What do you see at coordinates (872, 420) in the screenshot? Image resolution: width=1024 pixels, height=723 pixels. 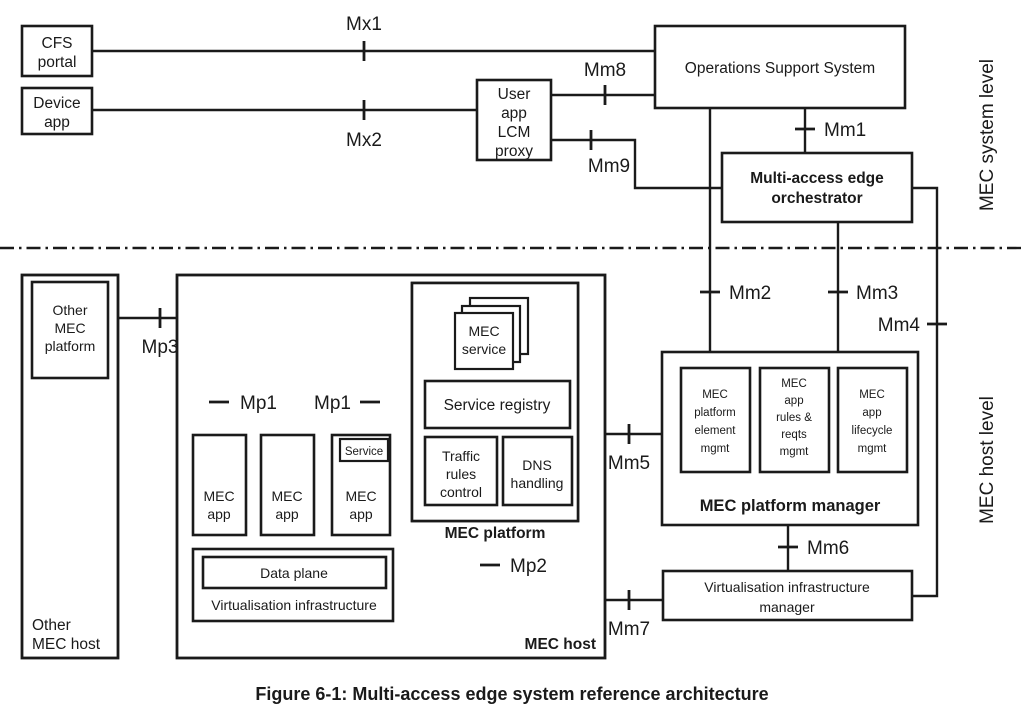 I see `mec-app-lifecycle-mgmt-box: MEC app lifecycle mgmt` at bounding box center [872, 420].